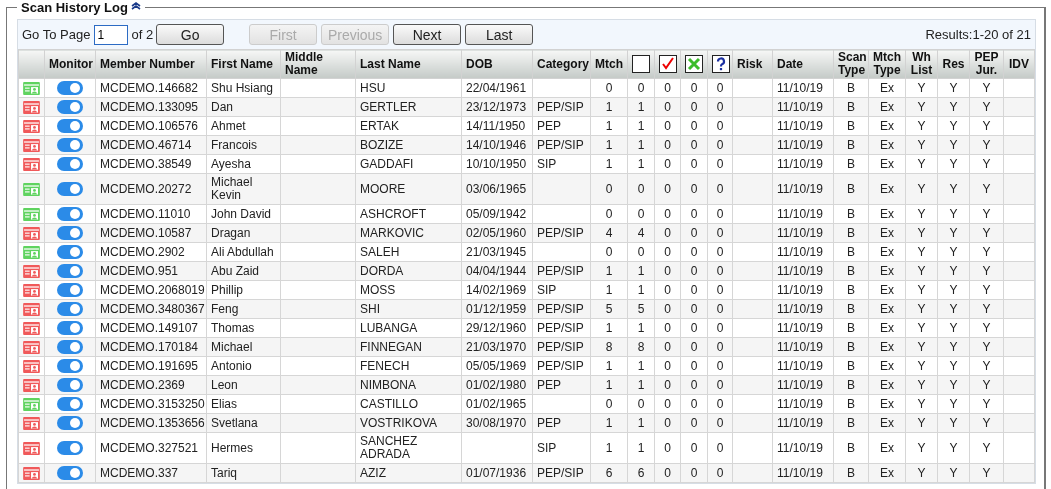  Describe the element at coordinates (149, 447) in the screenshot. I see `table-cell: MCDEMO.327521` at that location.